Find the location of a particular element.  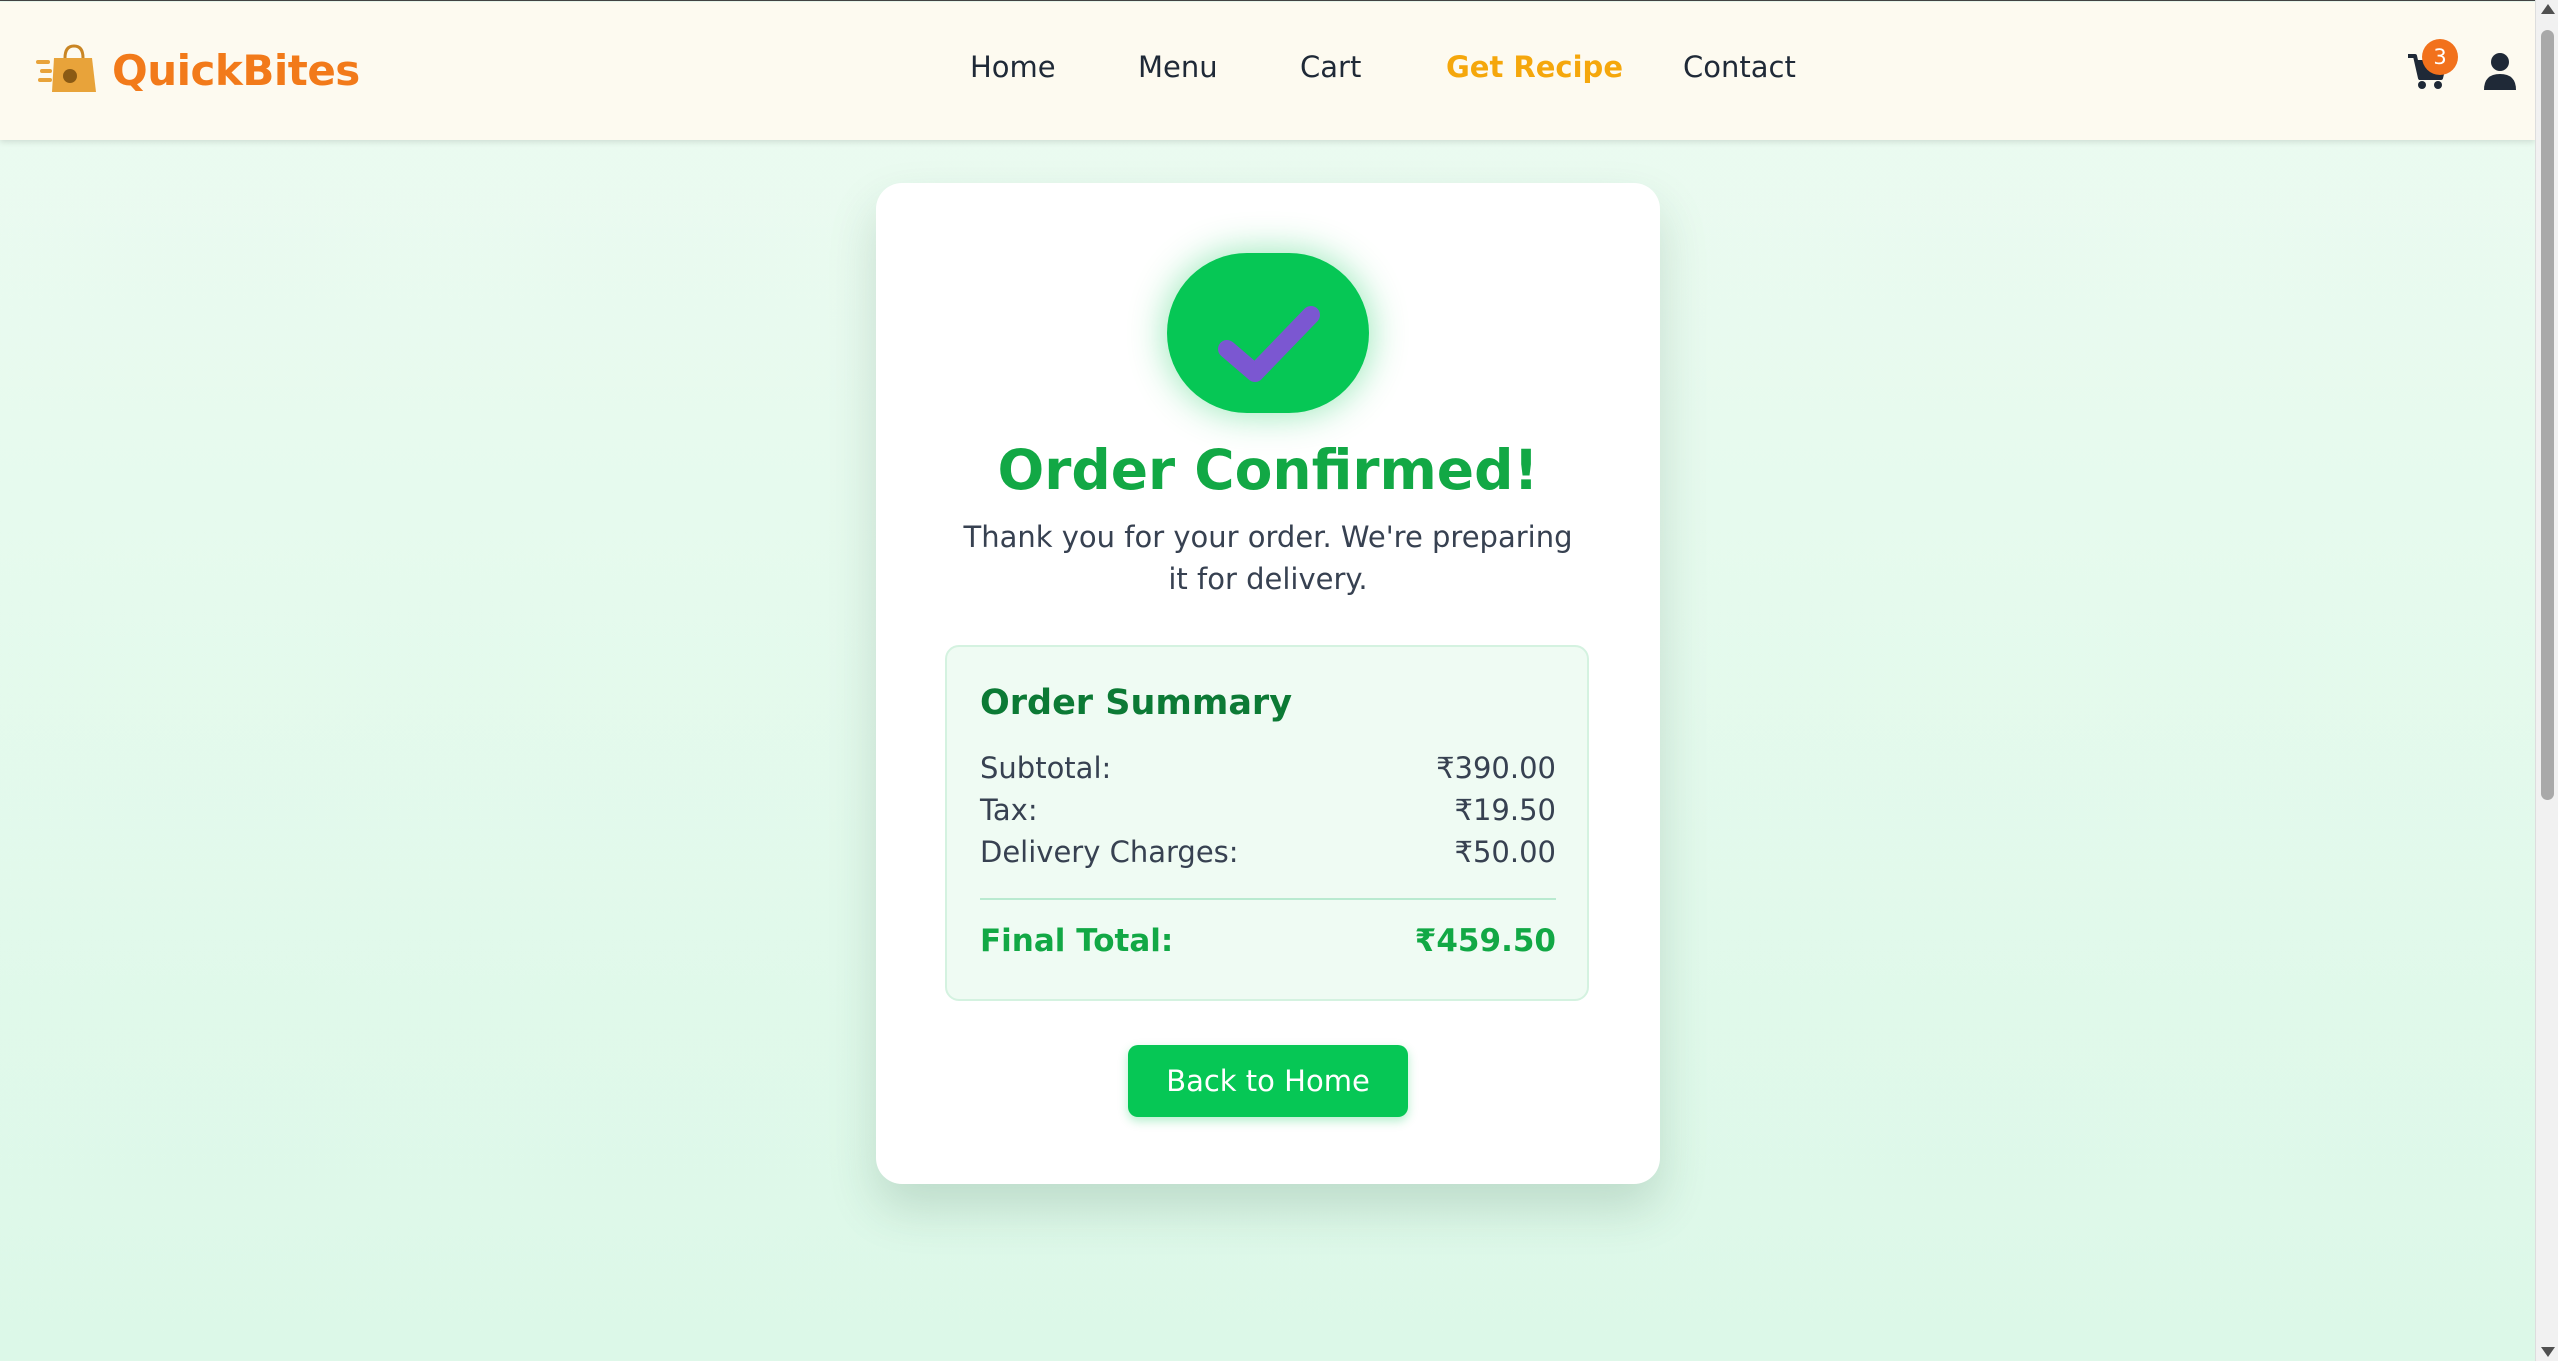

cart-count-badge: 3 is located at coordinates (2440, 57).